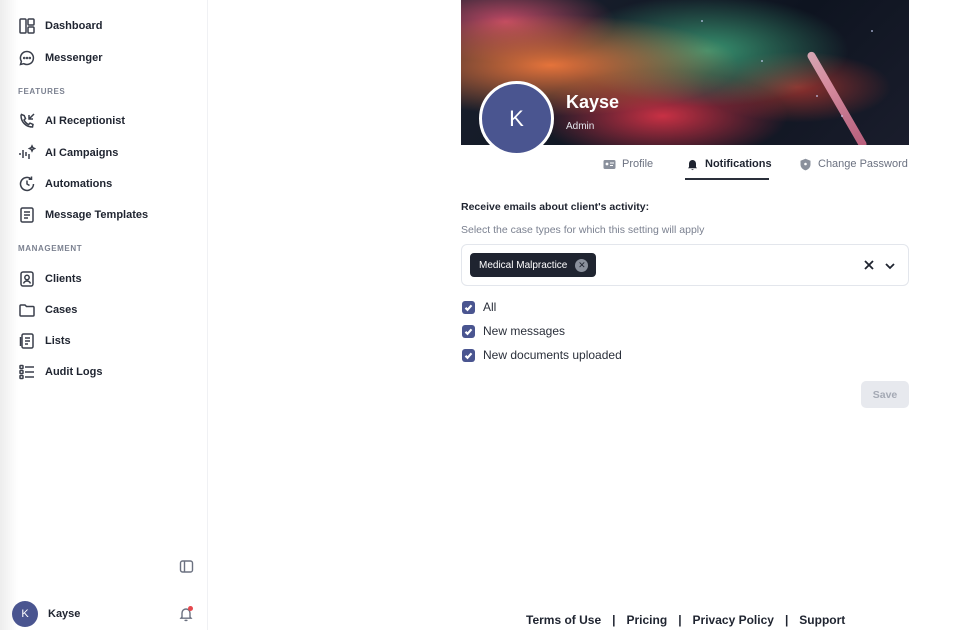  I want to click on profile-avatar: K, so click(516, 118).